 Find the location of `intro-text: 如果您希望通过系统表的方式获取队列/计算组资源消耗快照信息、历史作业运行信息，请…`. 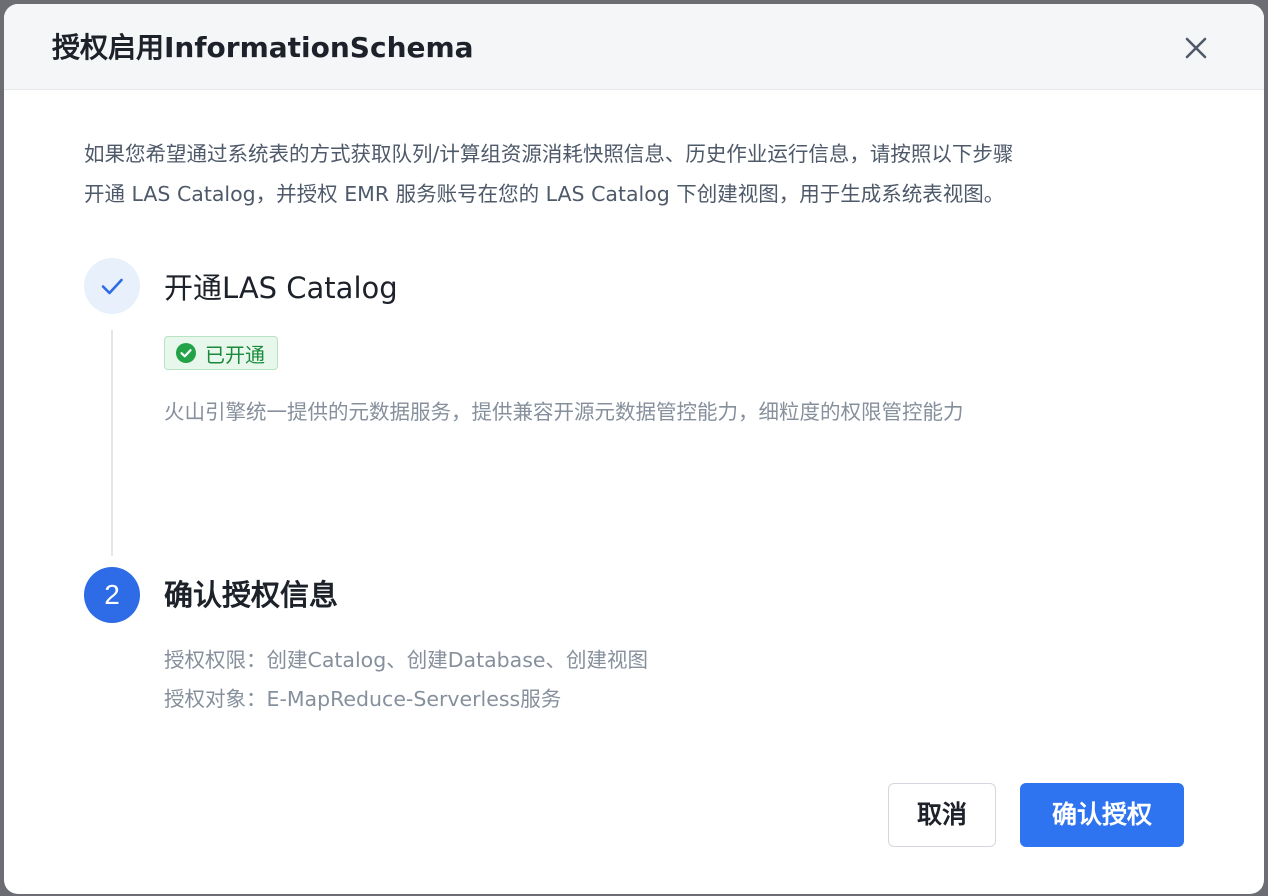

intro-text: 如果您希望通过系统表的方式获取队列/计算组资源消耗快照信息、历史作业运行信息，请… is located at coordinates (639, 174).